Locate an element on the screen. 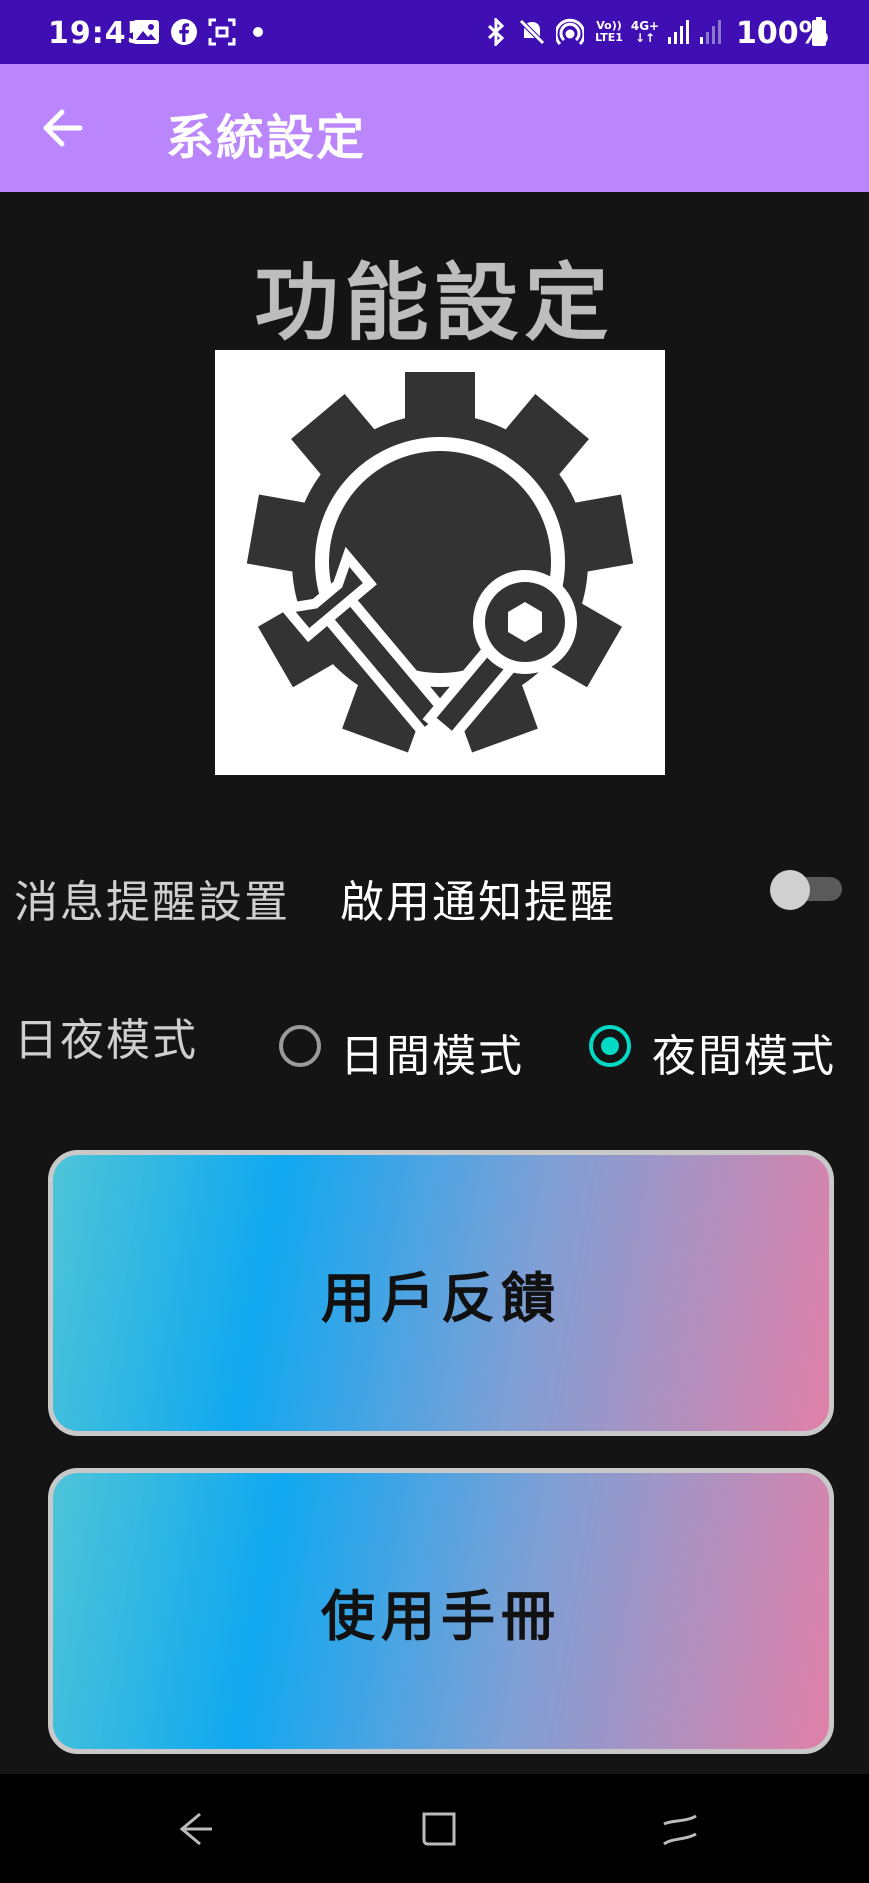 Image resolution: width=869 pixels, height=1883 pixels. night-mode-label: 夜間模式 is located at coordinates (744, 1052).